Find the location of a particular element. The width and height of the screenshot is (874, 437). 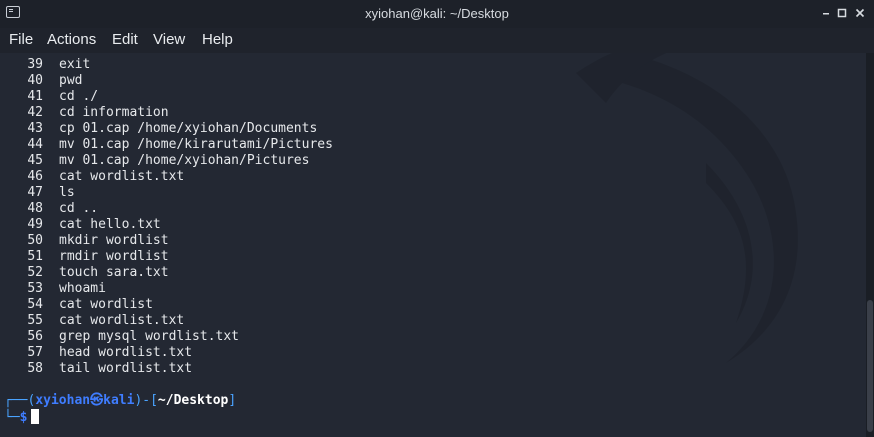

prompt-header: ┌──(xyiohan㉿kali)-[~/Desktop] is located at coordinates (120, 400).